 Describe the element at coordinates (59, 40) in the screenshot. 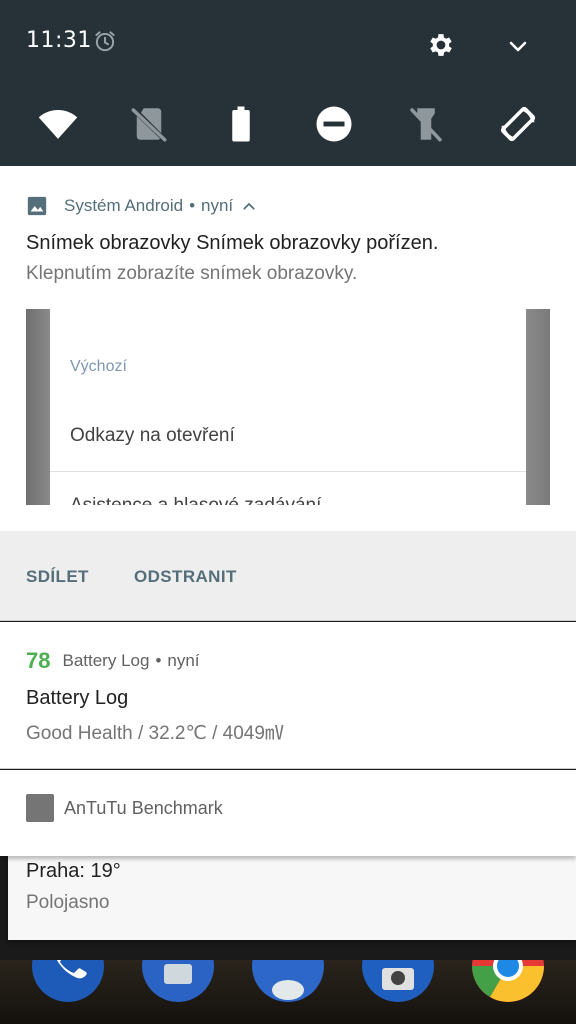

I see `clock-time: 11:31` at that location.